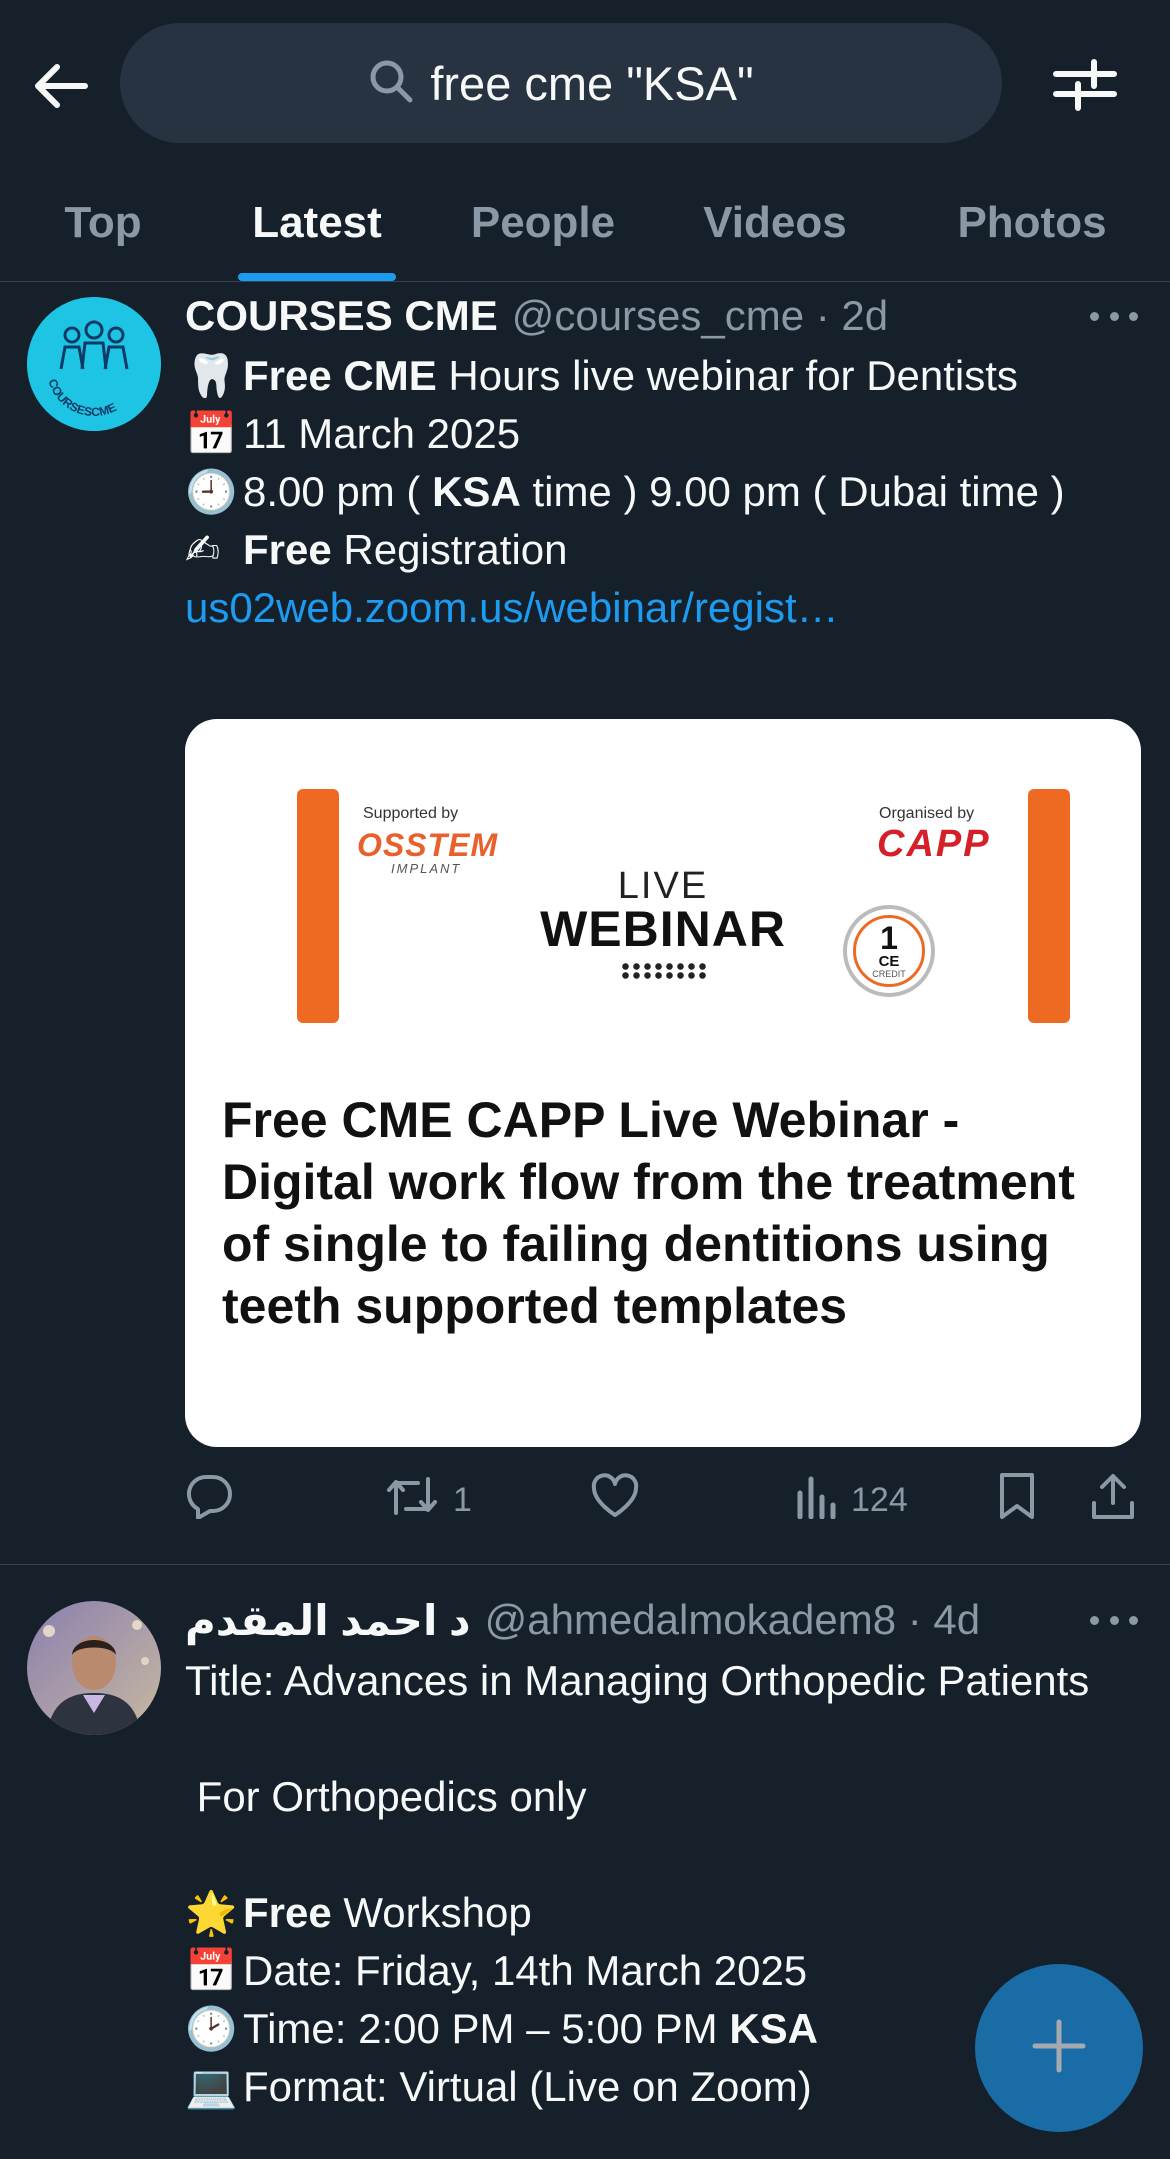 The image size is (1170, 2159). What do you see at coordinates (1085, 83) in the screenshot?
I see `filter-sliders-icon` at bounding box center [1085, 83].